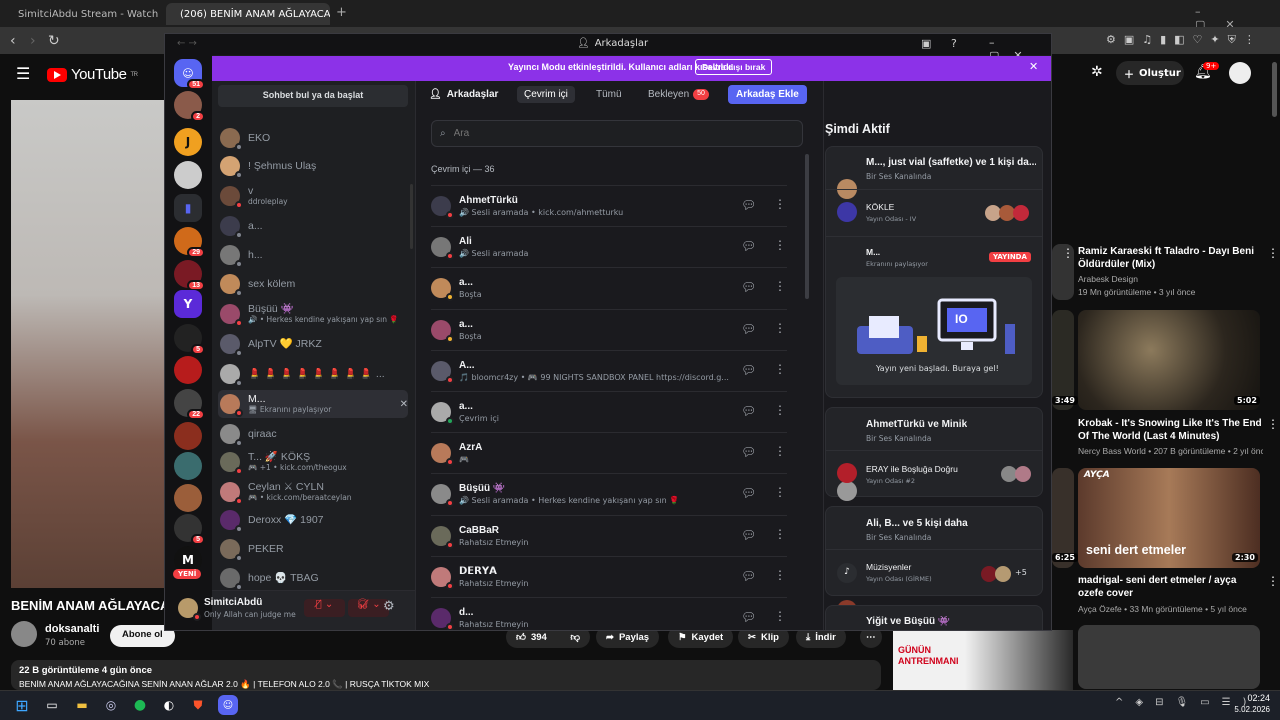  What do you see at coordinates (188, 304) in the screenshot?
I see `server-icon: Y` at bounding box center [188, 304].